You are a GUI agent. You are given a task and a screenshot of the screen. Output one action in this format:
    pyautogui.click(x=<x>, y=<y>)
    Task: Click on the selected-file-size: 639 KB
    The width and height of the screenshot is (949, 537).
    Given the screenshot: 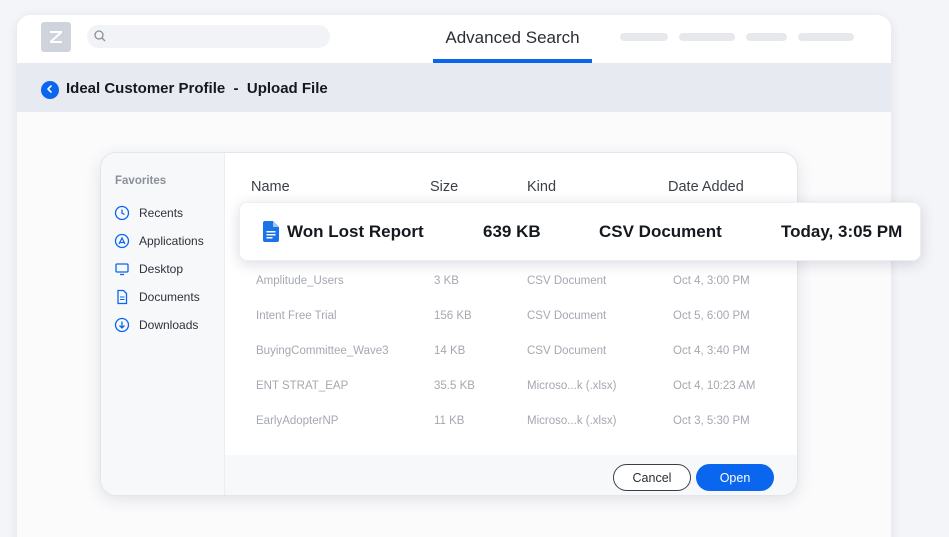 What is the action you would take?
    pyautogui.click(x=512, y=231)
    